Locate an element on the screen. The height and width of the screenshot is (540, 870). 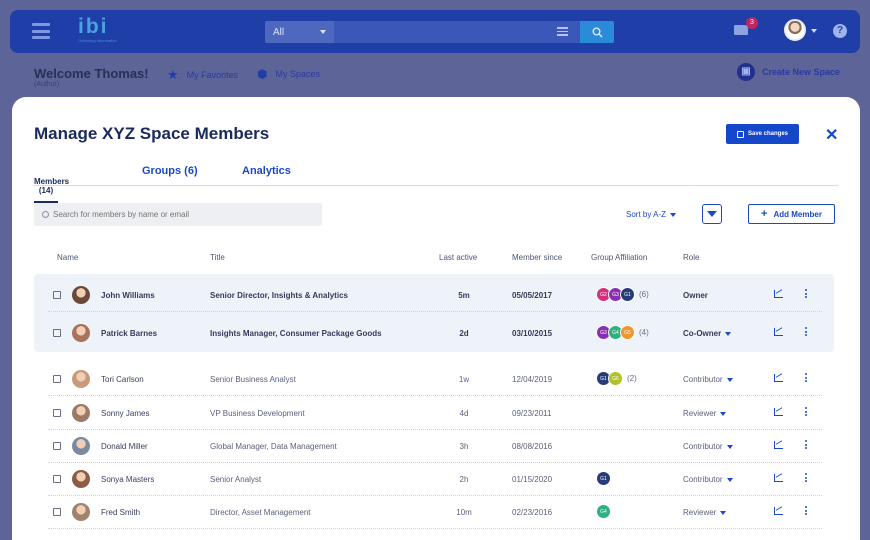
group-badge: G4 is located at coordinates (603, 511).